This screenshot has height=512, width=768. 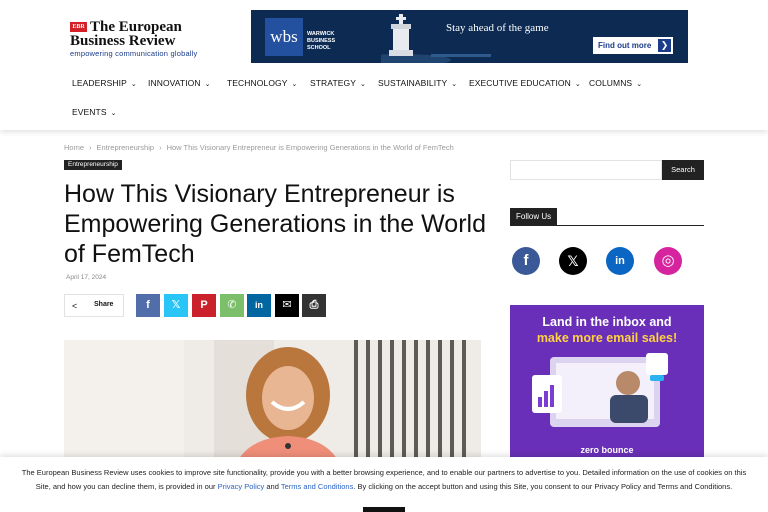 What do you see at coordinates (74, 147) in the screenshot?
I see `breadcrumb-home: Home` at bounding box center [74, 147].